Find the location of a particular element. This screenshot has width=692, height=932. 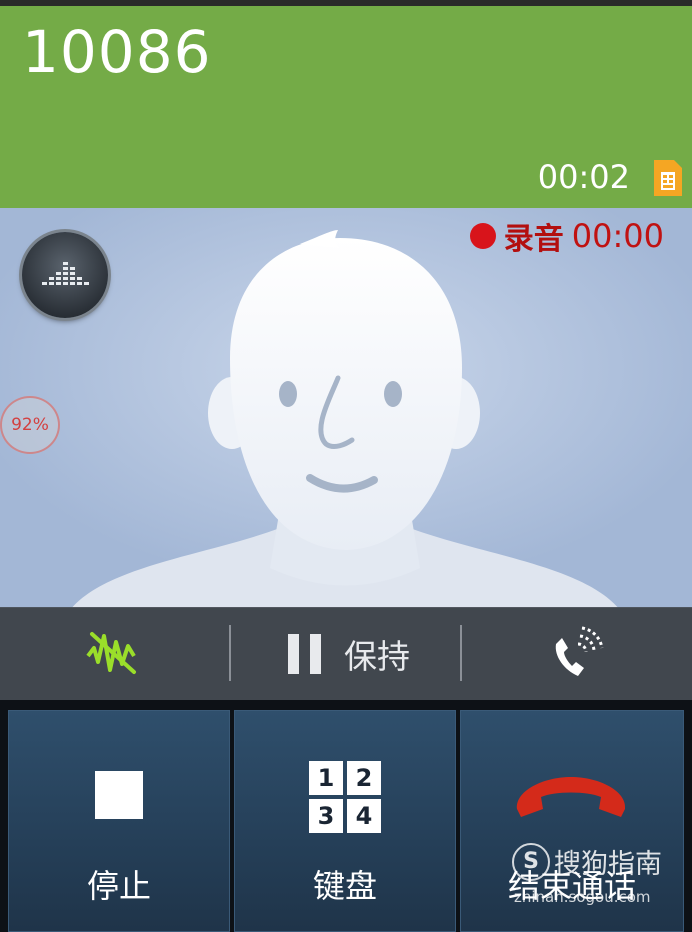

recording-indicator: 录音 00:00 is located at coordinates (566, 236).